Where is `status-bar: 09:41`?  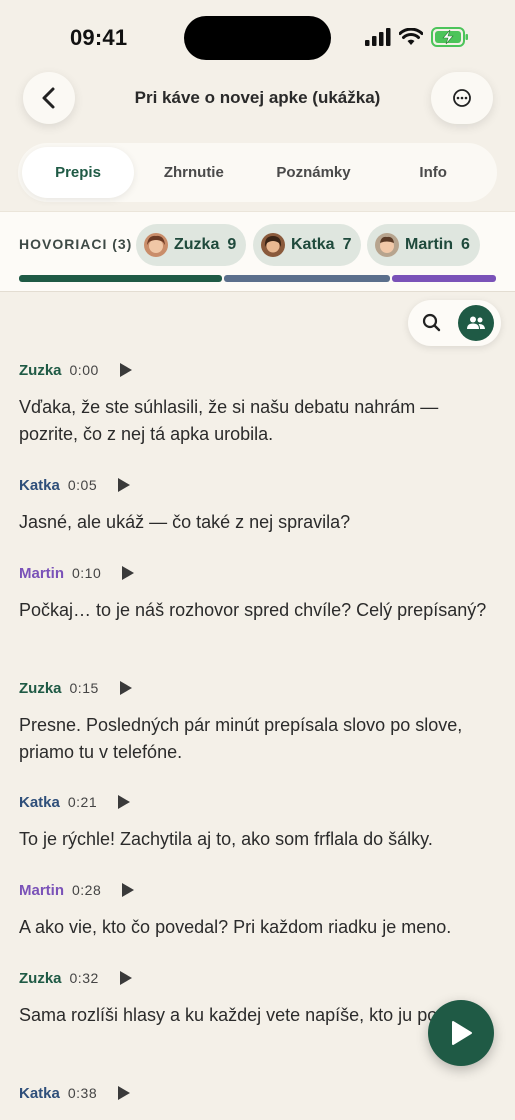
status-bar: 09:41 is located at coordinates (257, 31).